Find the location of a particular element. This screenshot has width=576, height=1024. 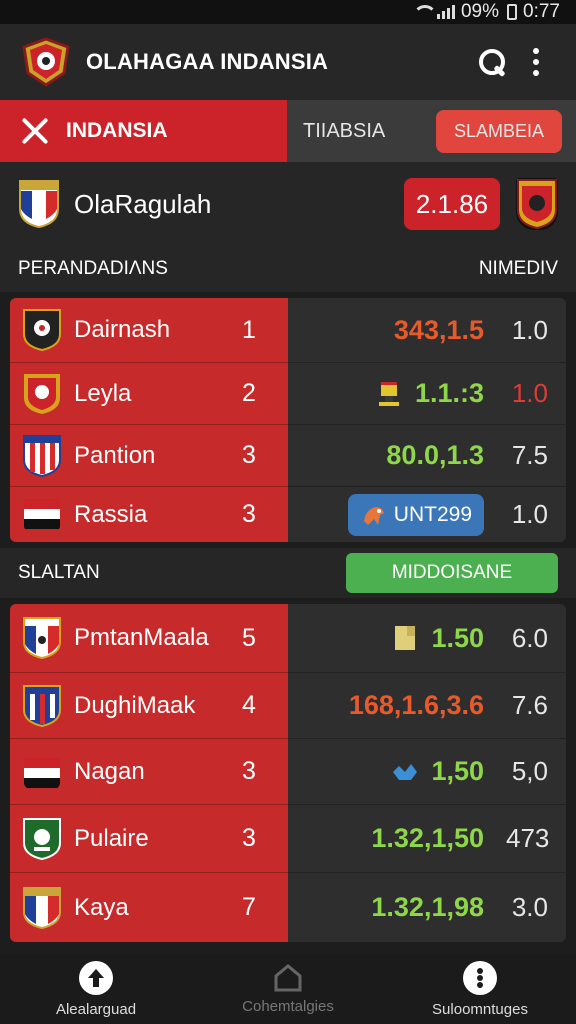

score-badge: 2.1.86 is located at coordinates (452, 204).